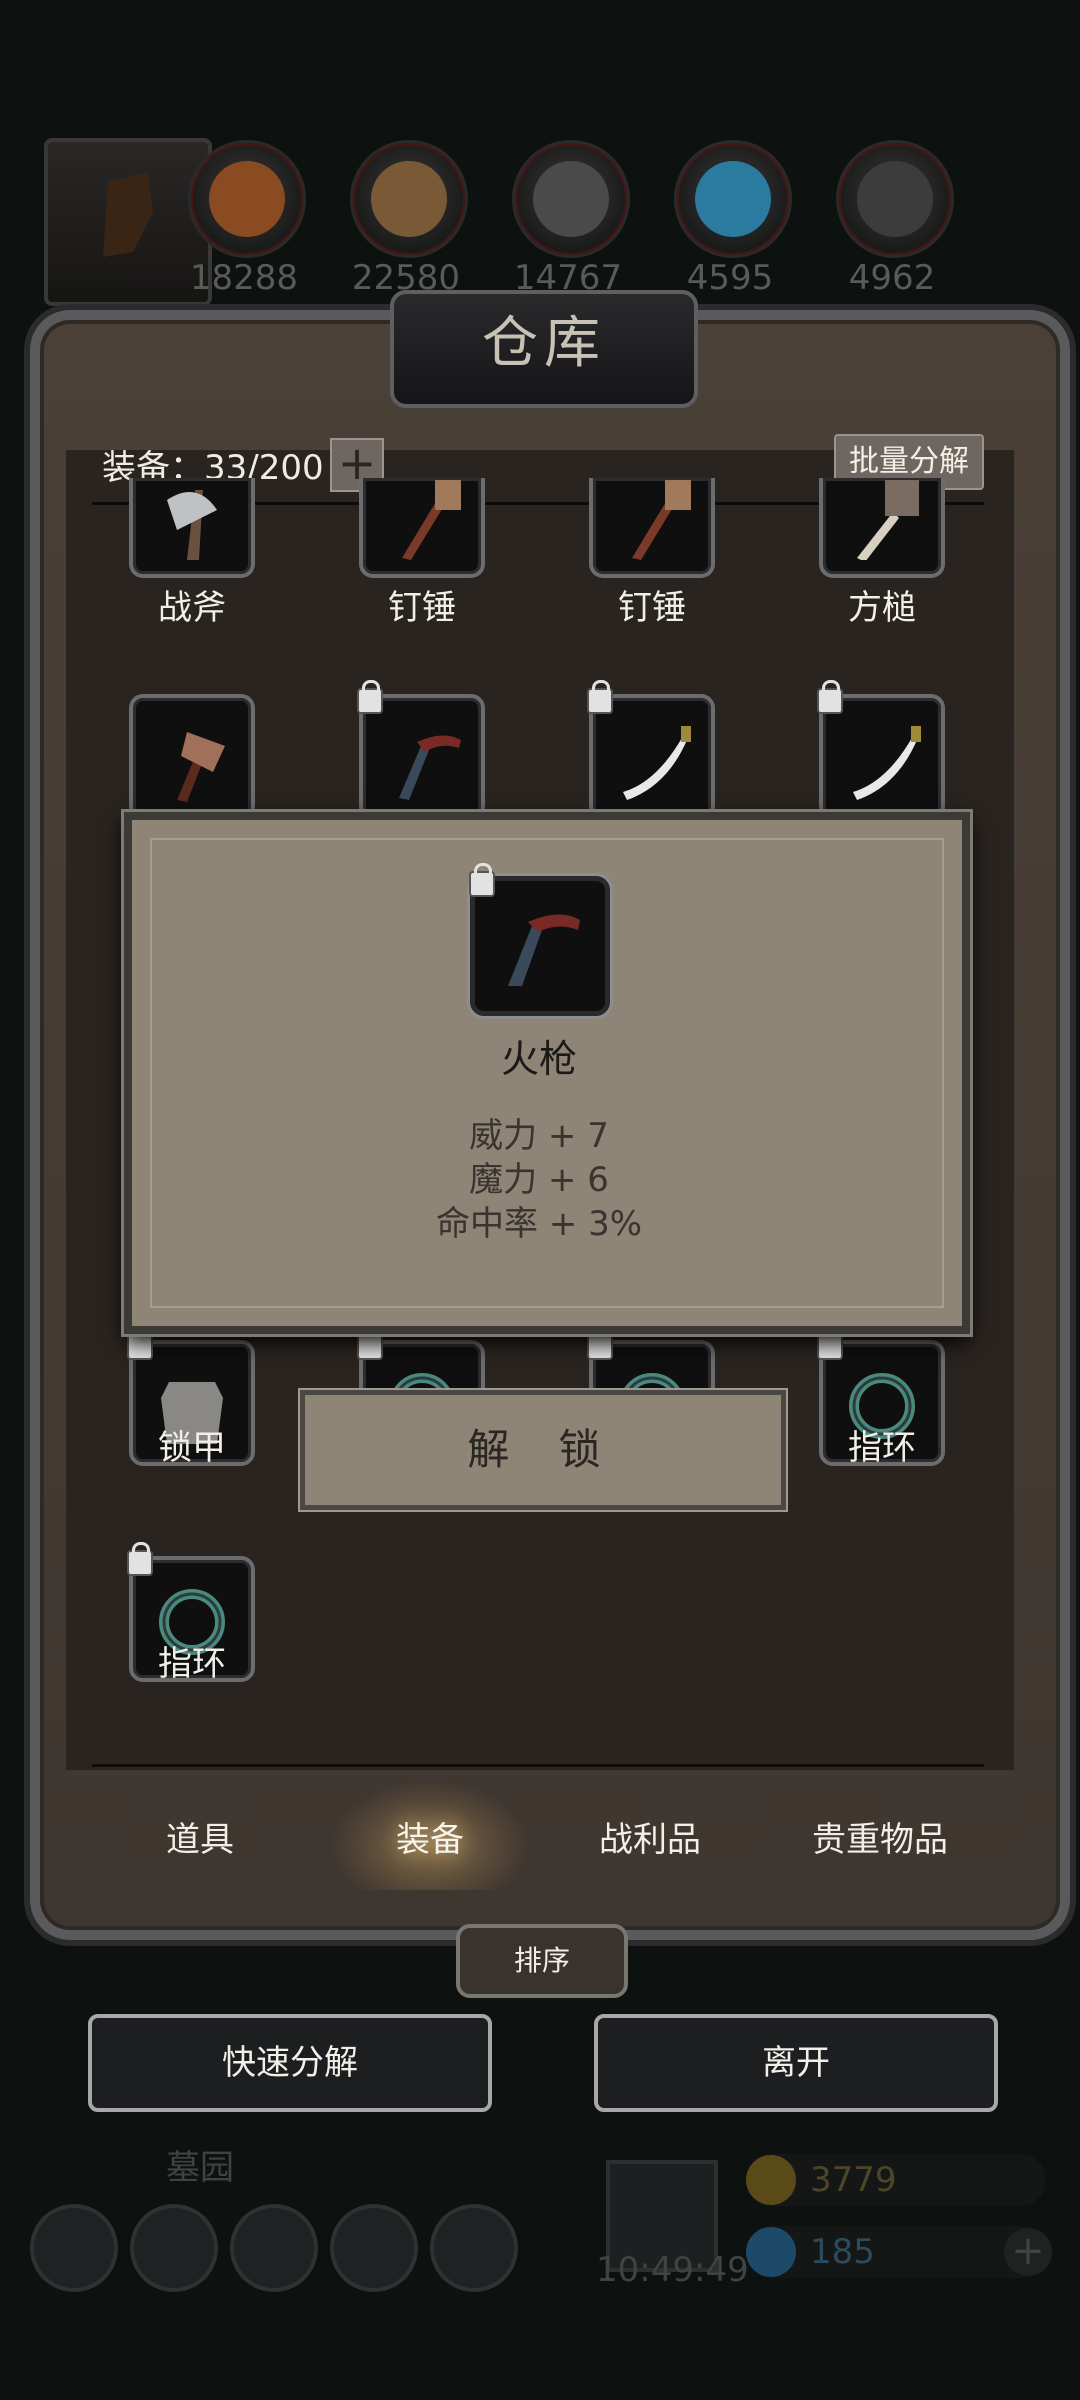 The height and width of the screenshot is (2400, 1080). Describe the element at coordinates (650, 1836) in the screenshot. I see `tab-loot: 战利品` at that location.